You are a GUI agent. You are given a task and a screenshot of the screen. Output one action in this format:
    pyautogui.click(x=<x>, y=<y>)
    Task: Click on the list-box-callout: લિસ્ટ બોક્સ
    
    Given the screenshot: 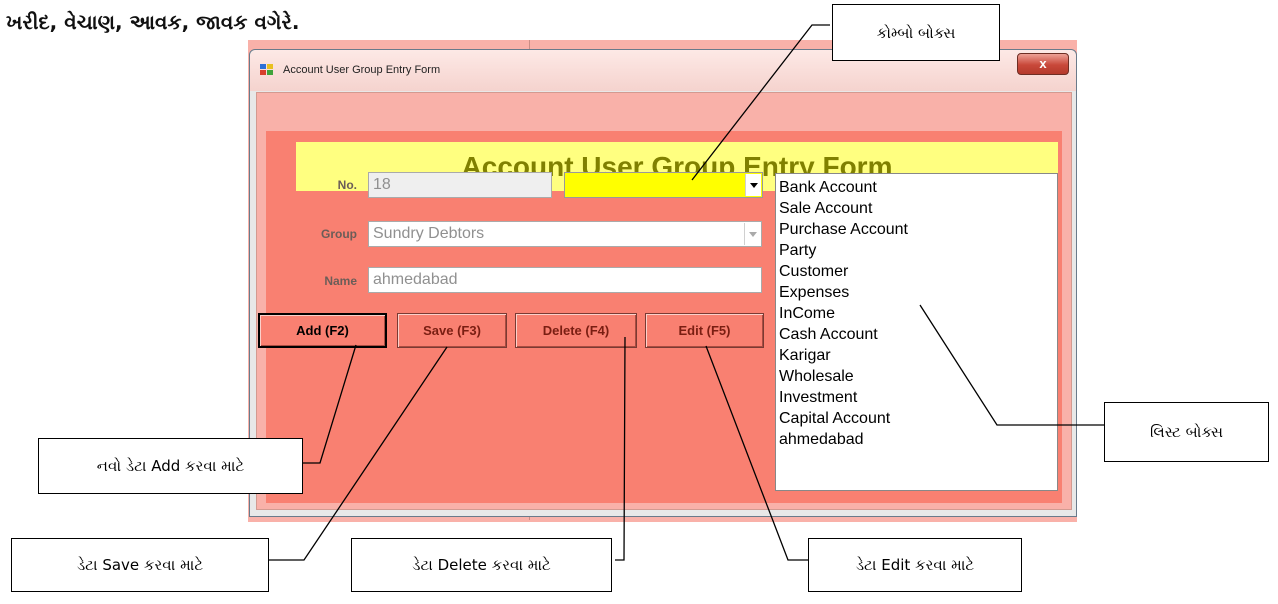 What is the action you would take?
    pyautogui.click(x=1186, y=432)
    